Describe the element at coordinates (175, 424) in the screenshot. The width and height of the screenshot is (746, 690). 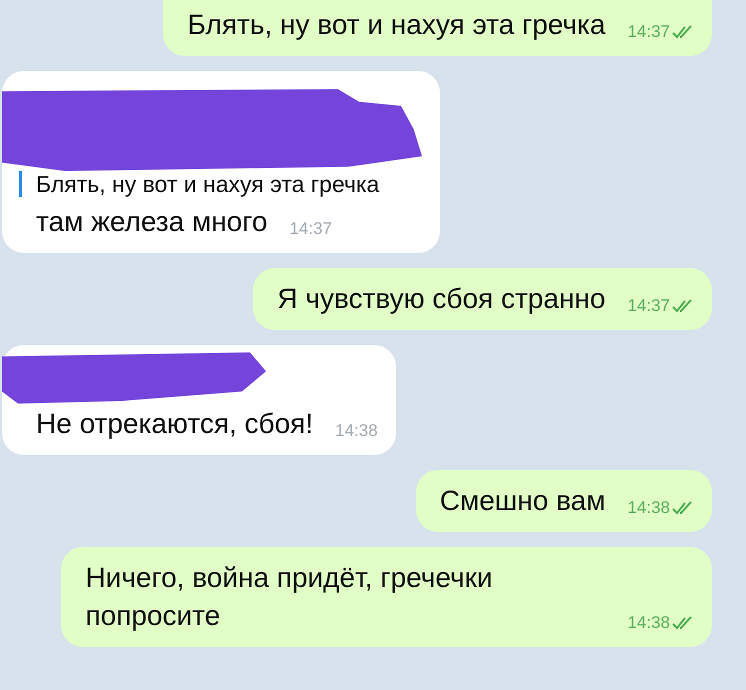
I see `message-text: Не отрекаются, сбоя!` at that location.